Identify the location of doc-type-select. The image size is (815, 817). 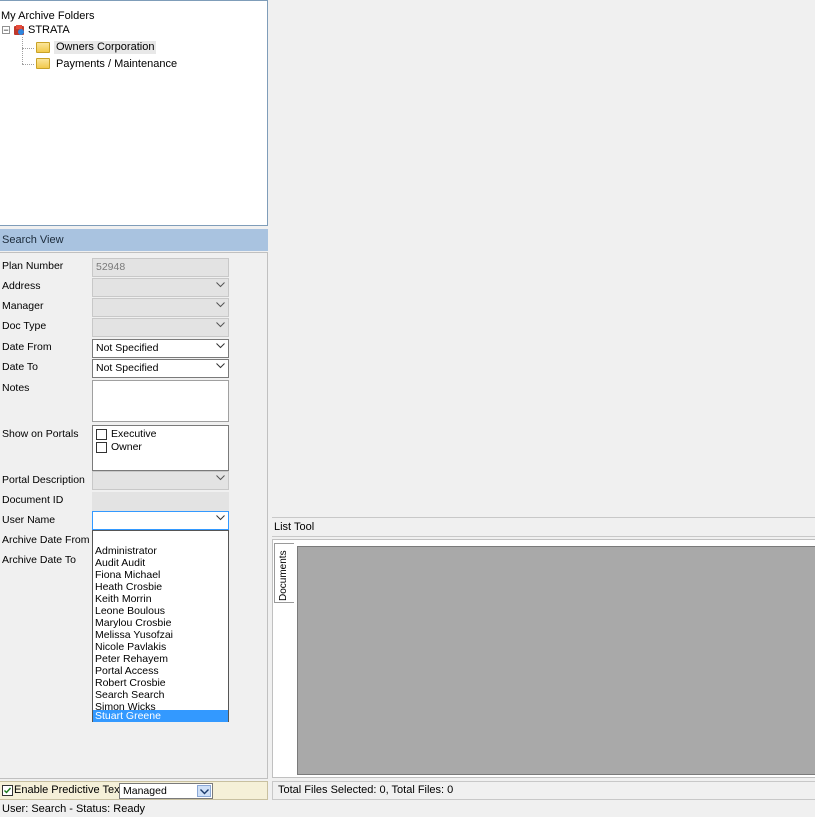
(160, 327).